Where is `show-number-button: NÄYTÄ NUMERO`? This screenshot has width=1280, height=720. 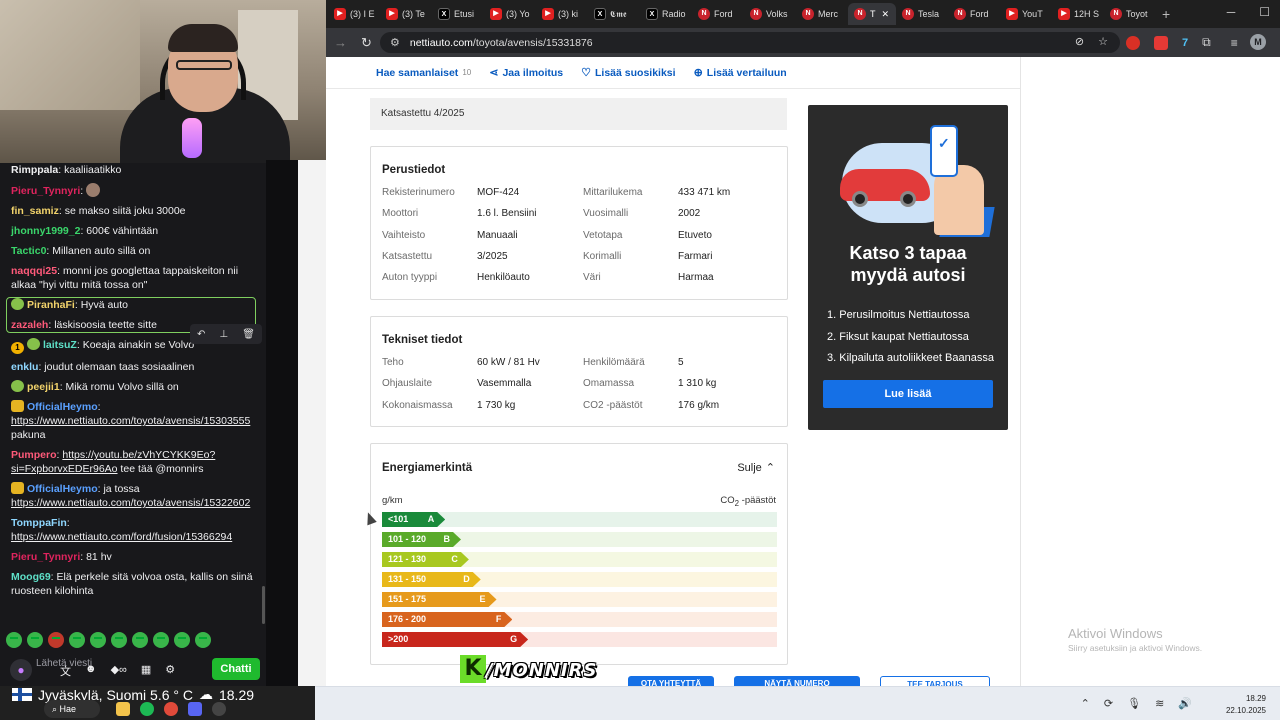 show-number-button: NÄYTÄ NUMERO is located at coordinates (797, 681).